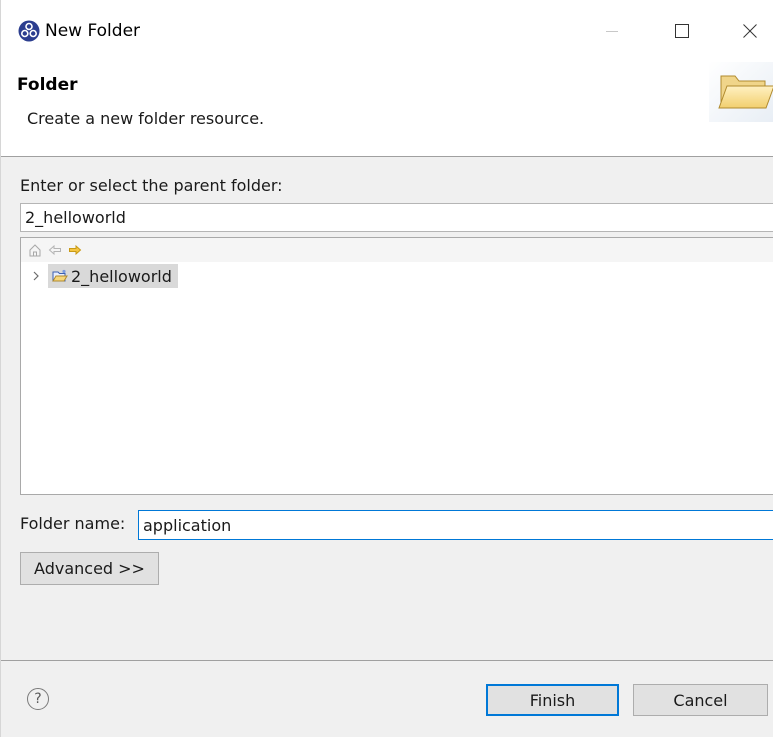 Image resolution: width=773 pixels, height=737 pixels. What do you see at coordinates (146, 118) in the screenshot?
I see `banner-description: Create a new folder resource.` at bounding box center [146, 118].